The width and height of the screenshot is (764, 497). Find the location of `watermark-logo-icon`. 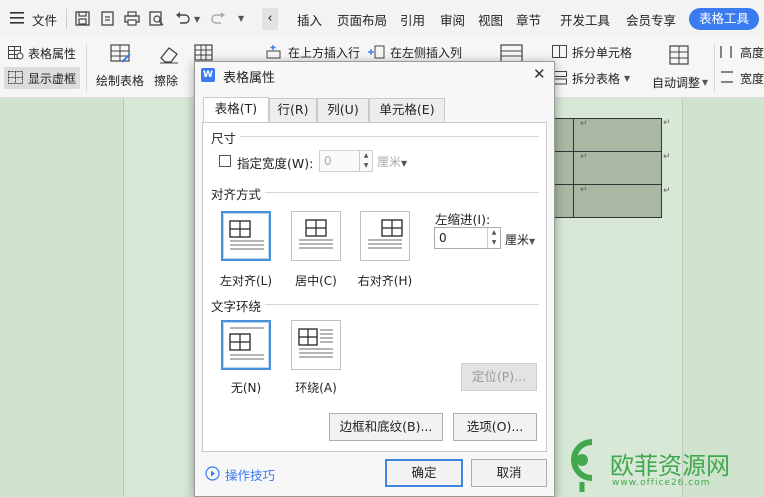

watermark-logo-icon is located at coordinates (584, 465).